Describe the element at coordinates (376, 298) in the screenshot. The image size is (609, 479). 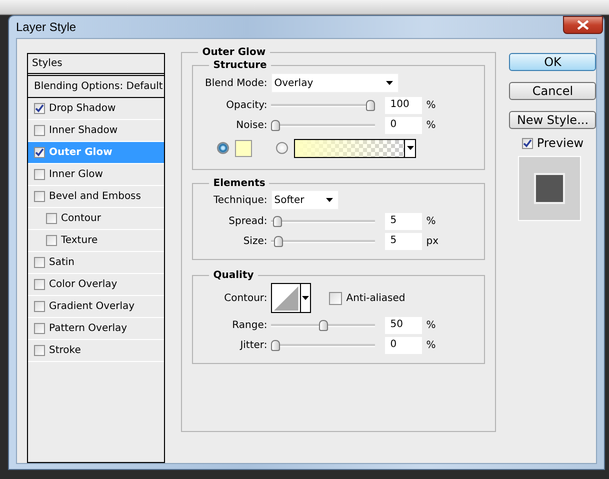
I see `checkbox-label: Anti-aliased` at that location.